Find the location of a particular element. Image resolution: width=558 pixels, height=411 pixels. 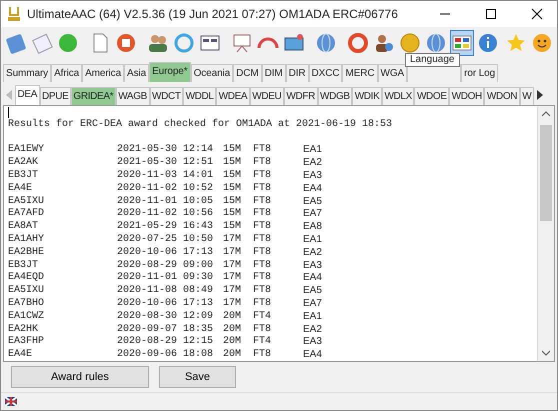

callsign-cell-text: EA1EWY is located at coordinates (27, 150).